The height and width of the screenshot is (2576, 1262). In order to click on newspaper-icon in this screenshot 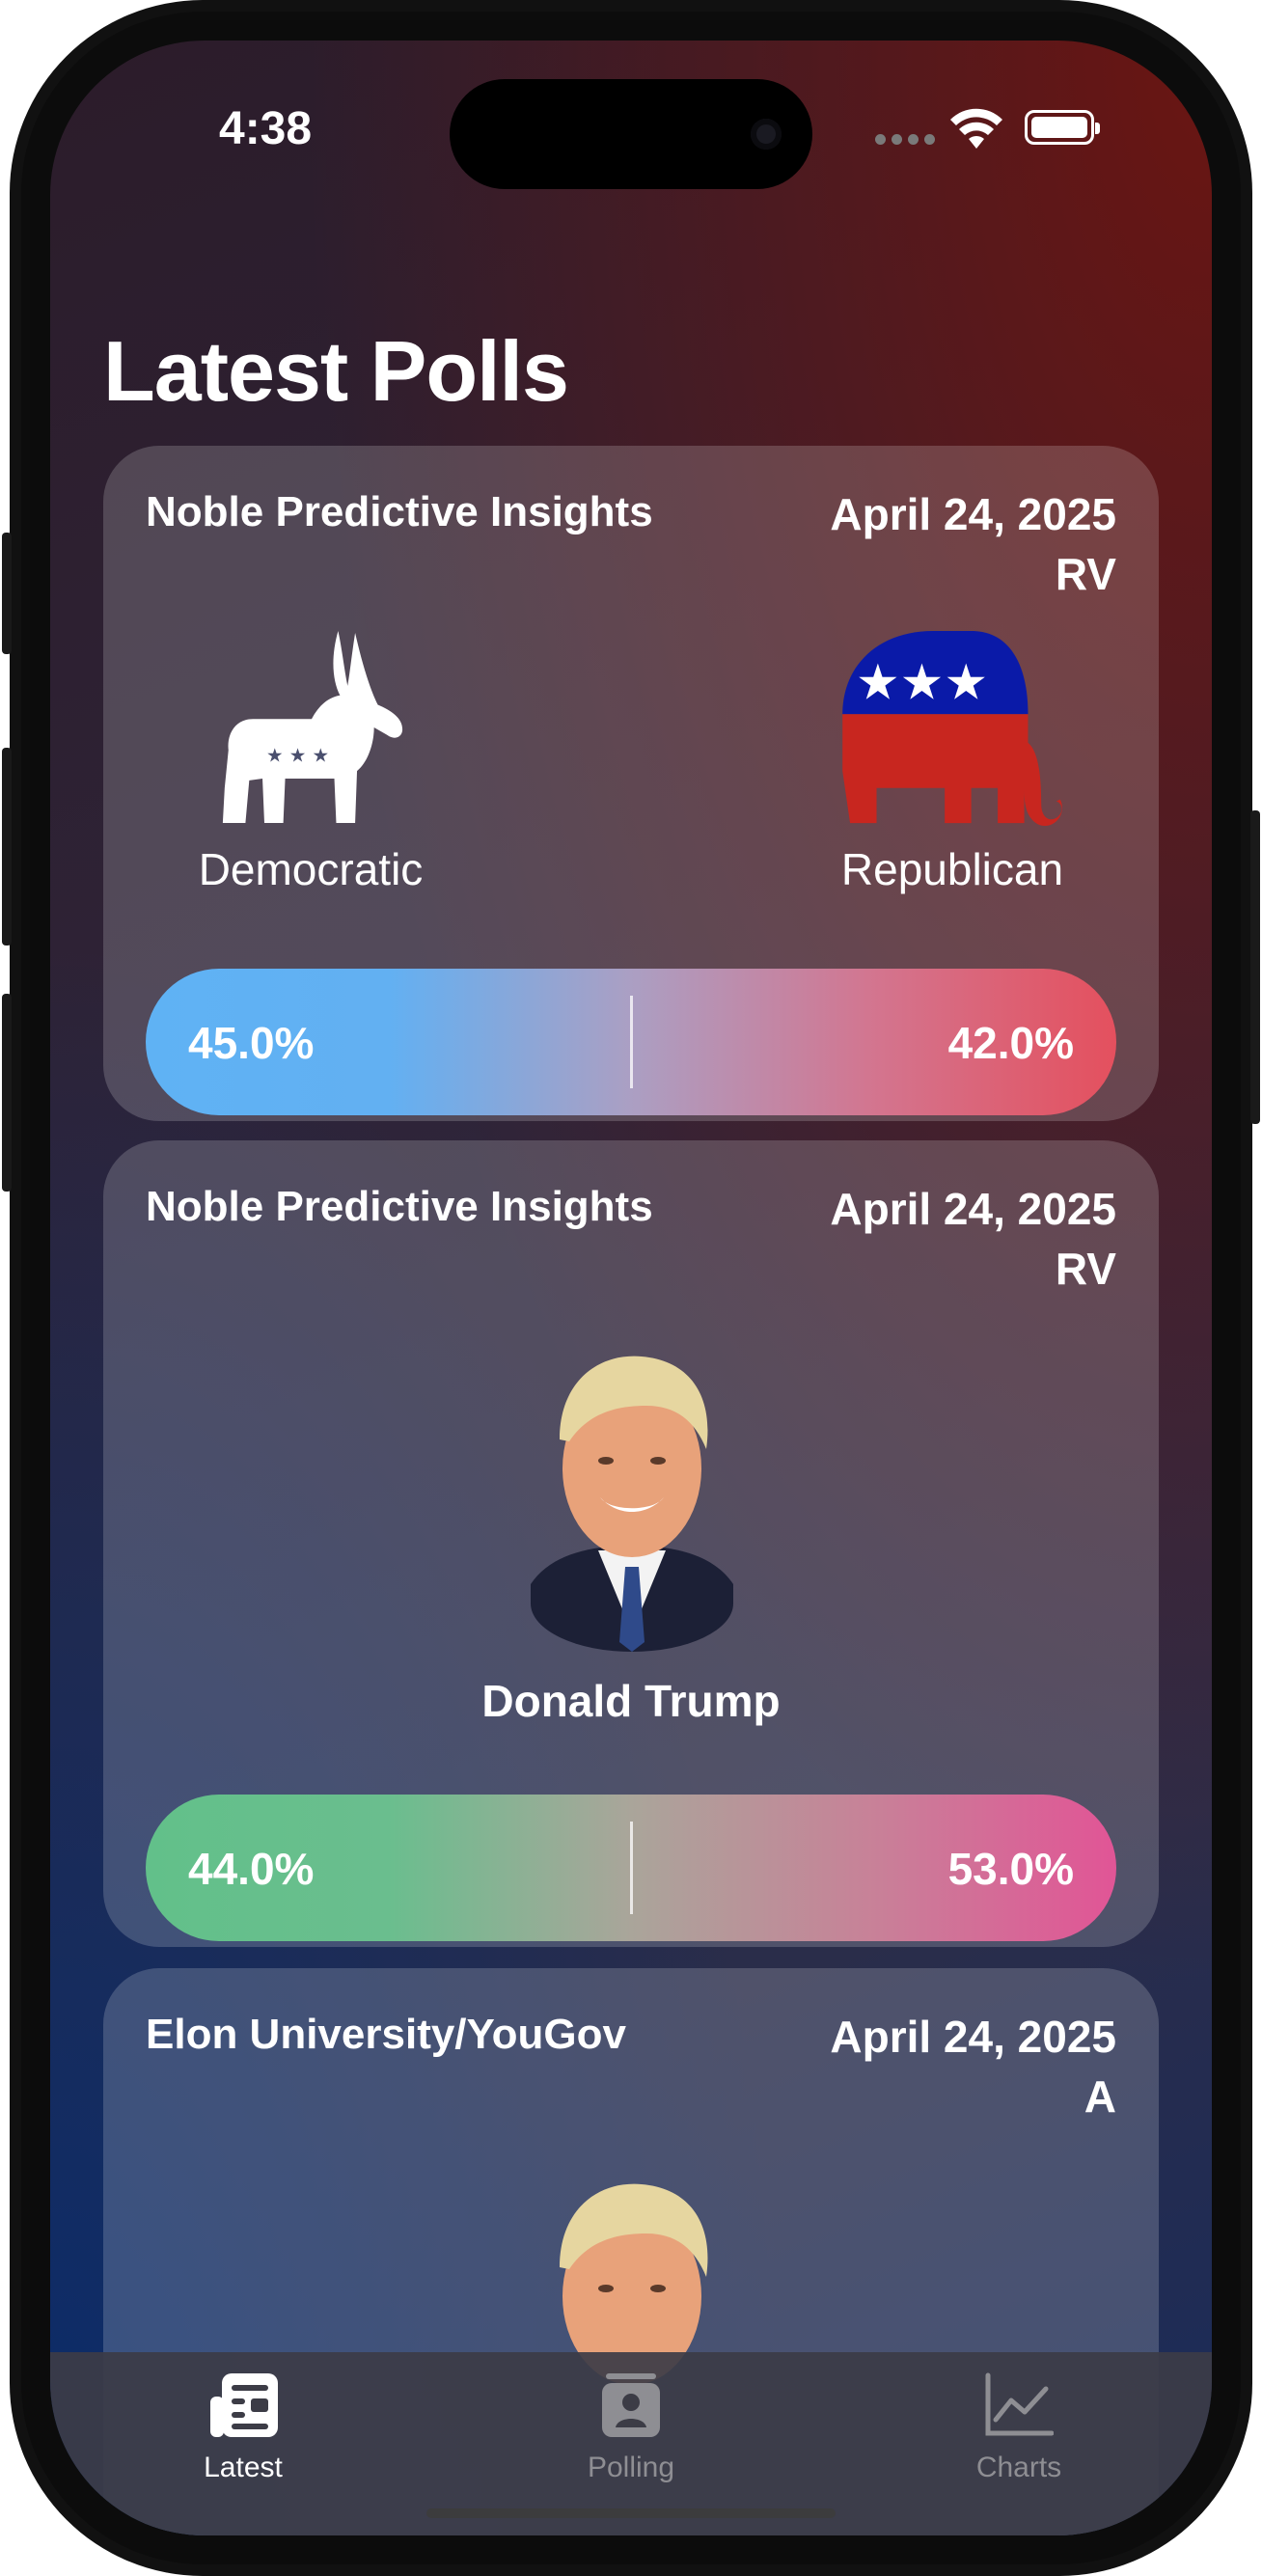, I will do `click(244, 2405)`.